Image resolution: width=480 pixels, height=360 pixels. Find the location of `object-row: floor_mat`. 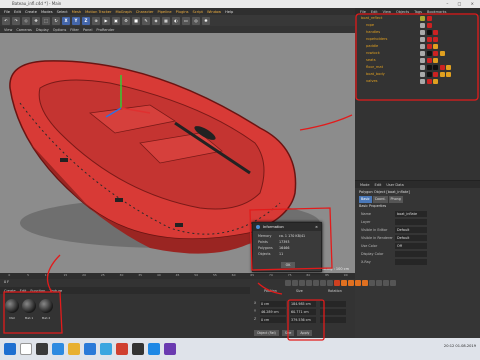

object-row: floor_mat is located at coordinates (417, 67).